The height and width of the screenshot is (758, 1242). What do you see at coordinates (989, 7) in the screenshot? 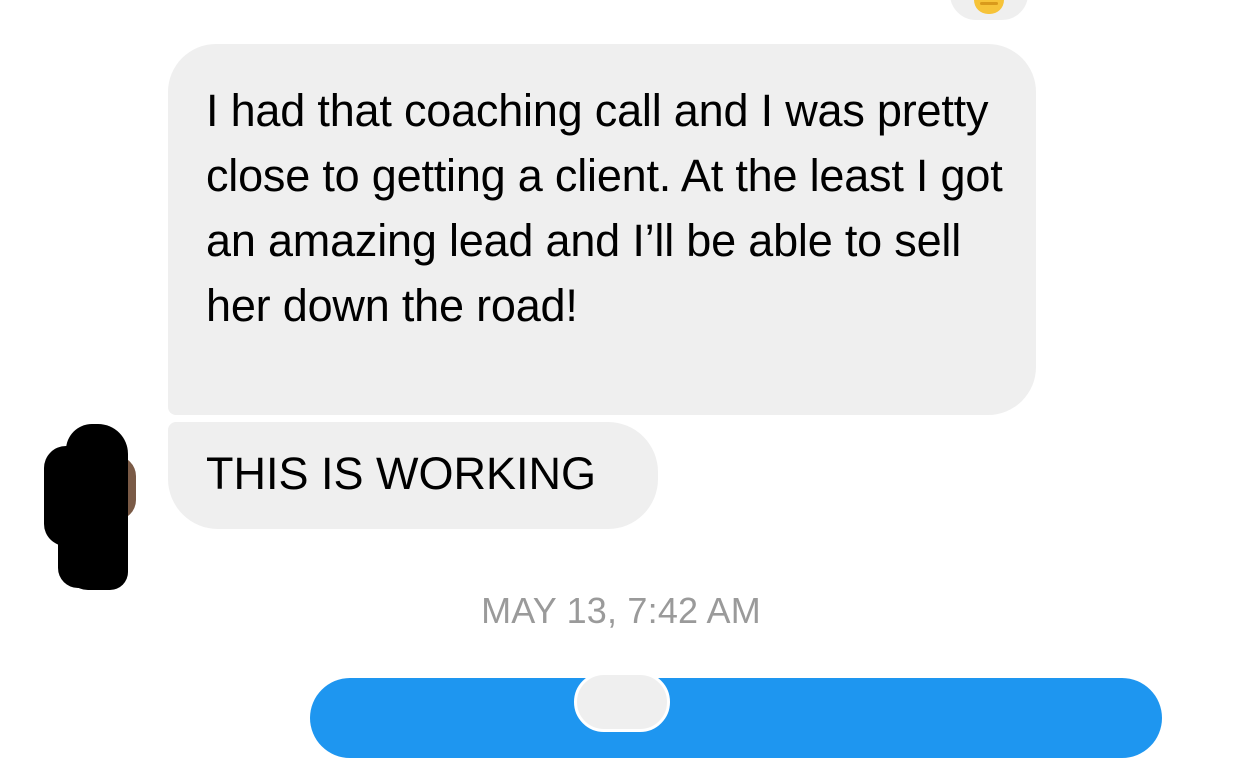
I see `hand-emoji-icon` at bounding box center [989, 7].